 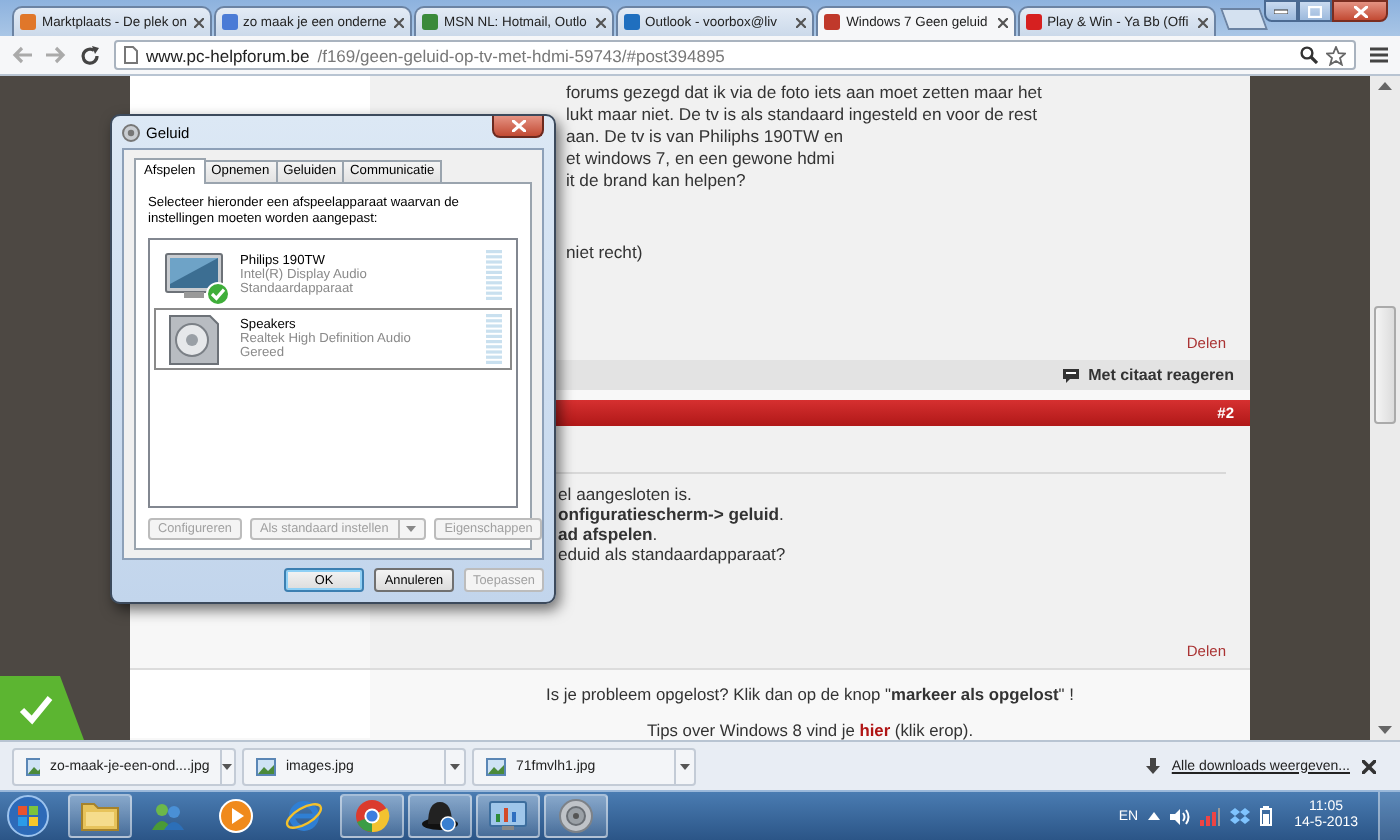 I want to click on minimize-button, so click(x=1281, y=11).